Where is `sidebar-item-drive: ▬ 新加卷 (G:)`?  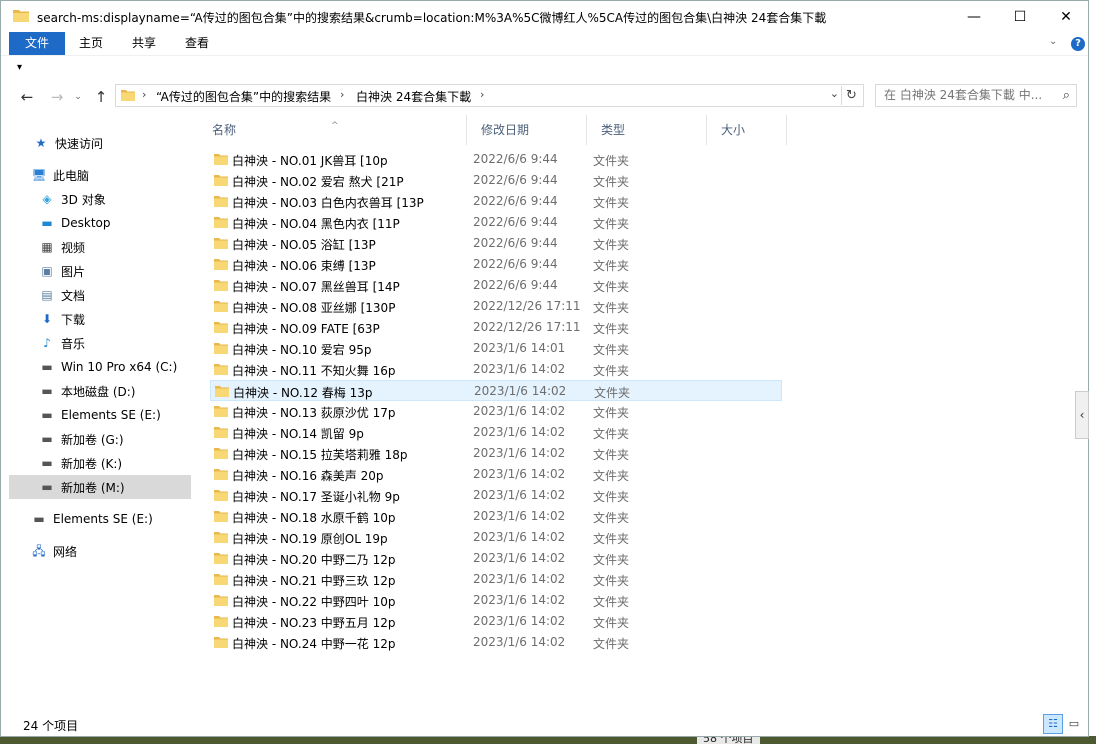 sidebar-item-drive: ▬ 新加卷 (G:) is located at coordinates (96, 439).